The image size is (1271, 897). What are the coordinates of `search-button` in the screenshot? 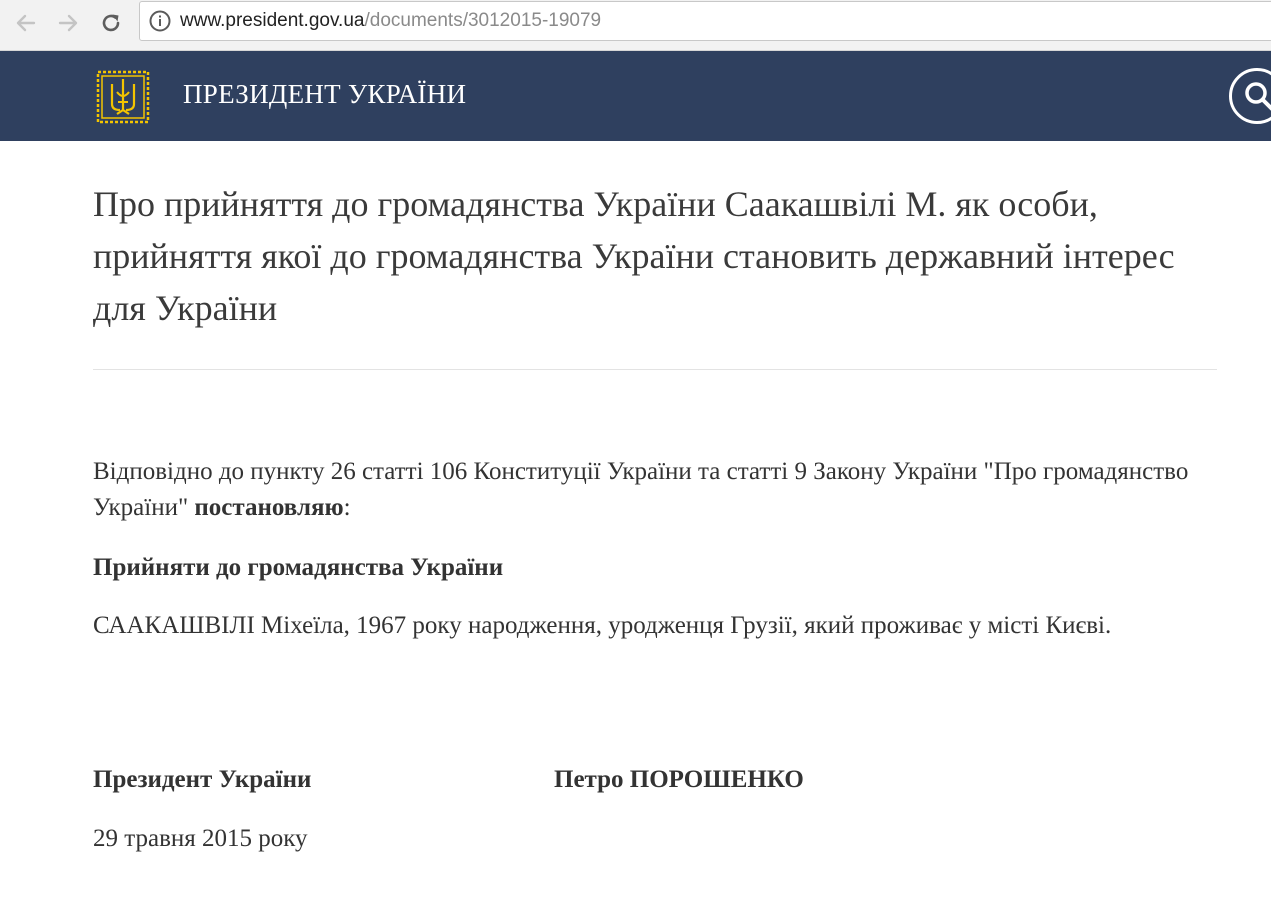 It's located at (1250, 96).